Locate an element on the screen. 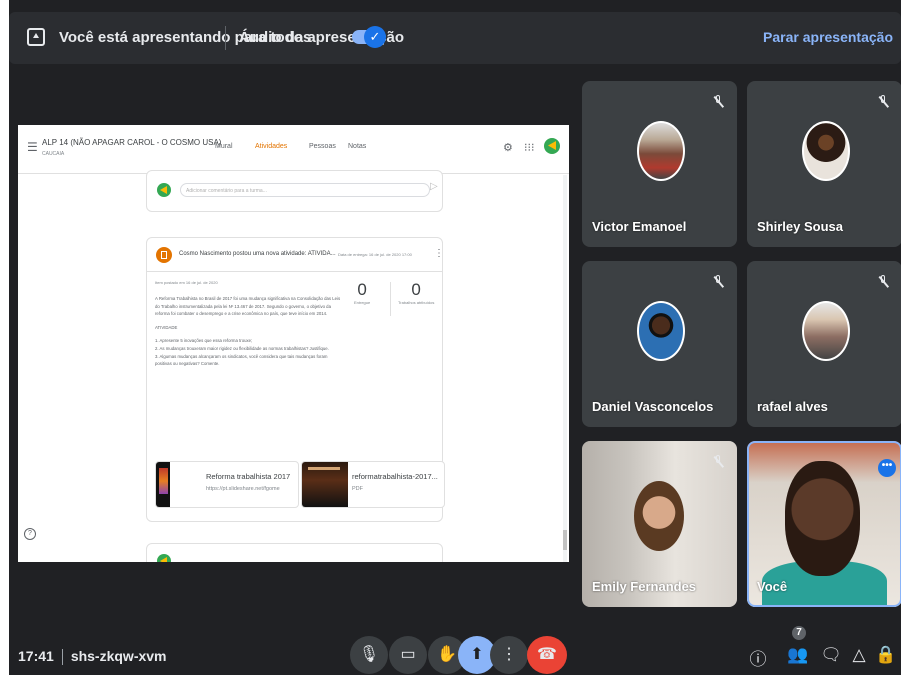 The height and width of the screenshot is (675, 901). class-section: CAUCAIA is located at coordinates (53, 154).